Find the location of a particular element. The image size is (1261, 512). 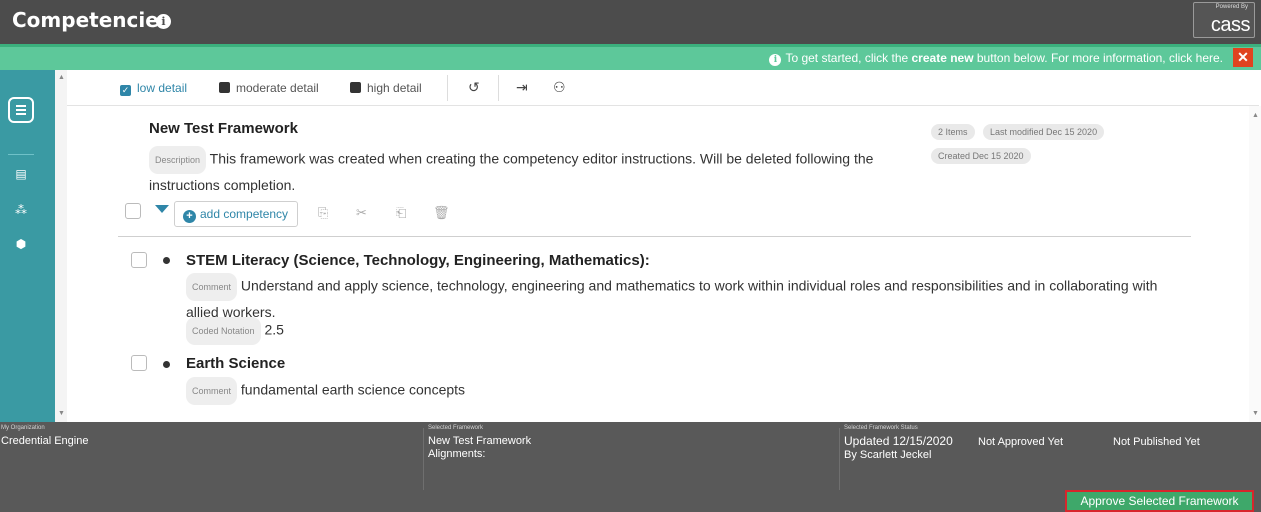

approval-status: Not Approved Yet is located at coordinates (1021, 442).